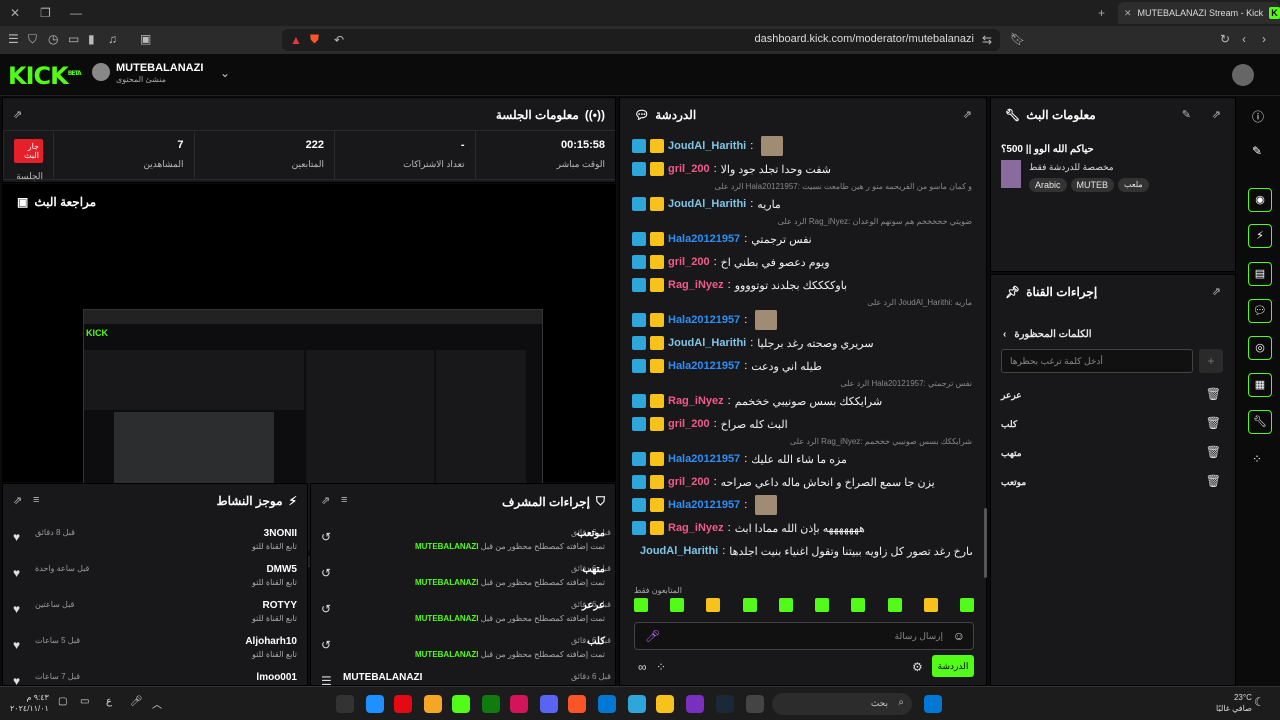 The height and width of the screenshot is (720, 1280). What do you see at coordinates (577, 704) in the screenshot?
I see `brave-icon` at bounding box center [577, 704].